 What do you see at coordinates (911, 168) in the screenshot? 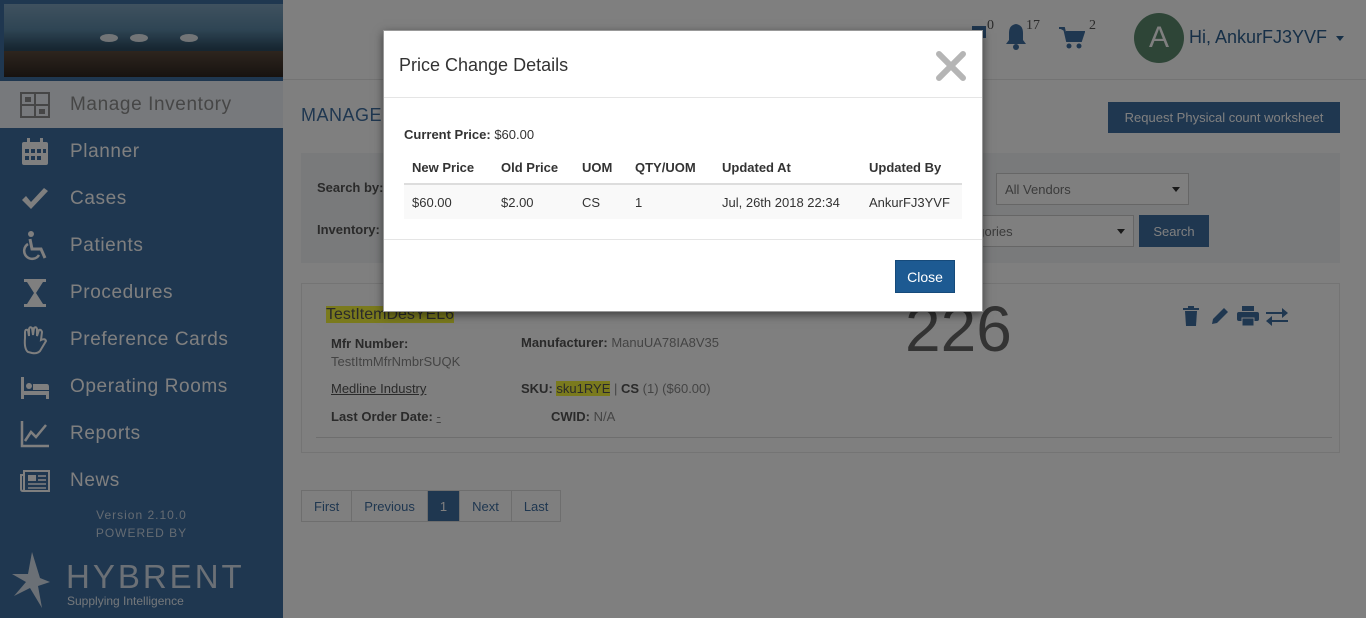
I see `column-header: Updated By` at bounding box center [911, 168].